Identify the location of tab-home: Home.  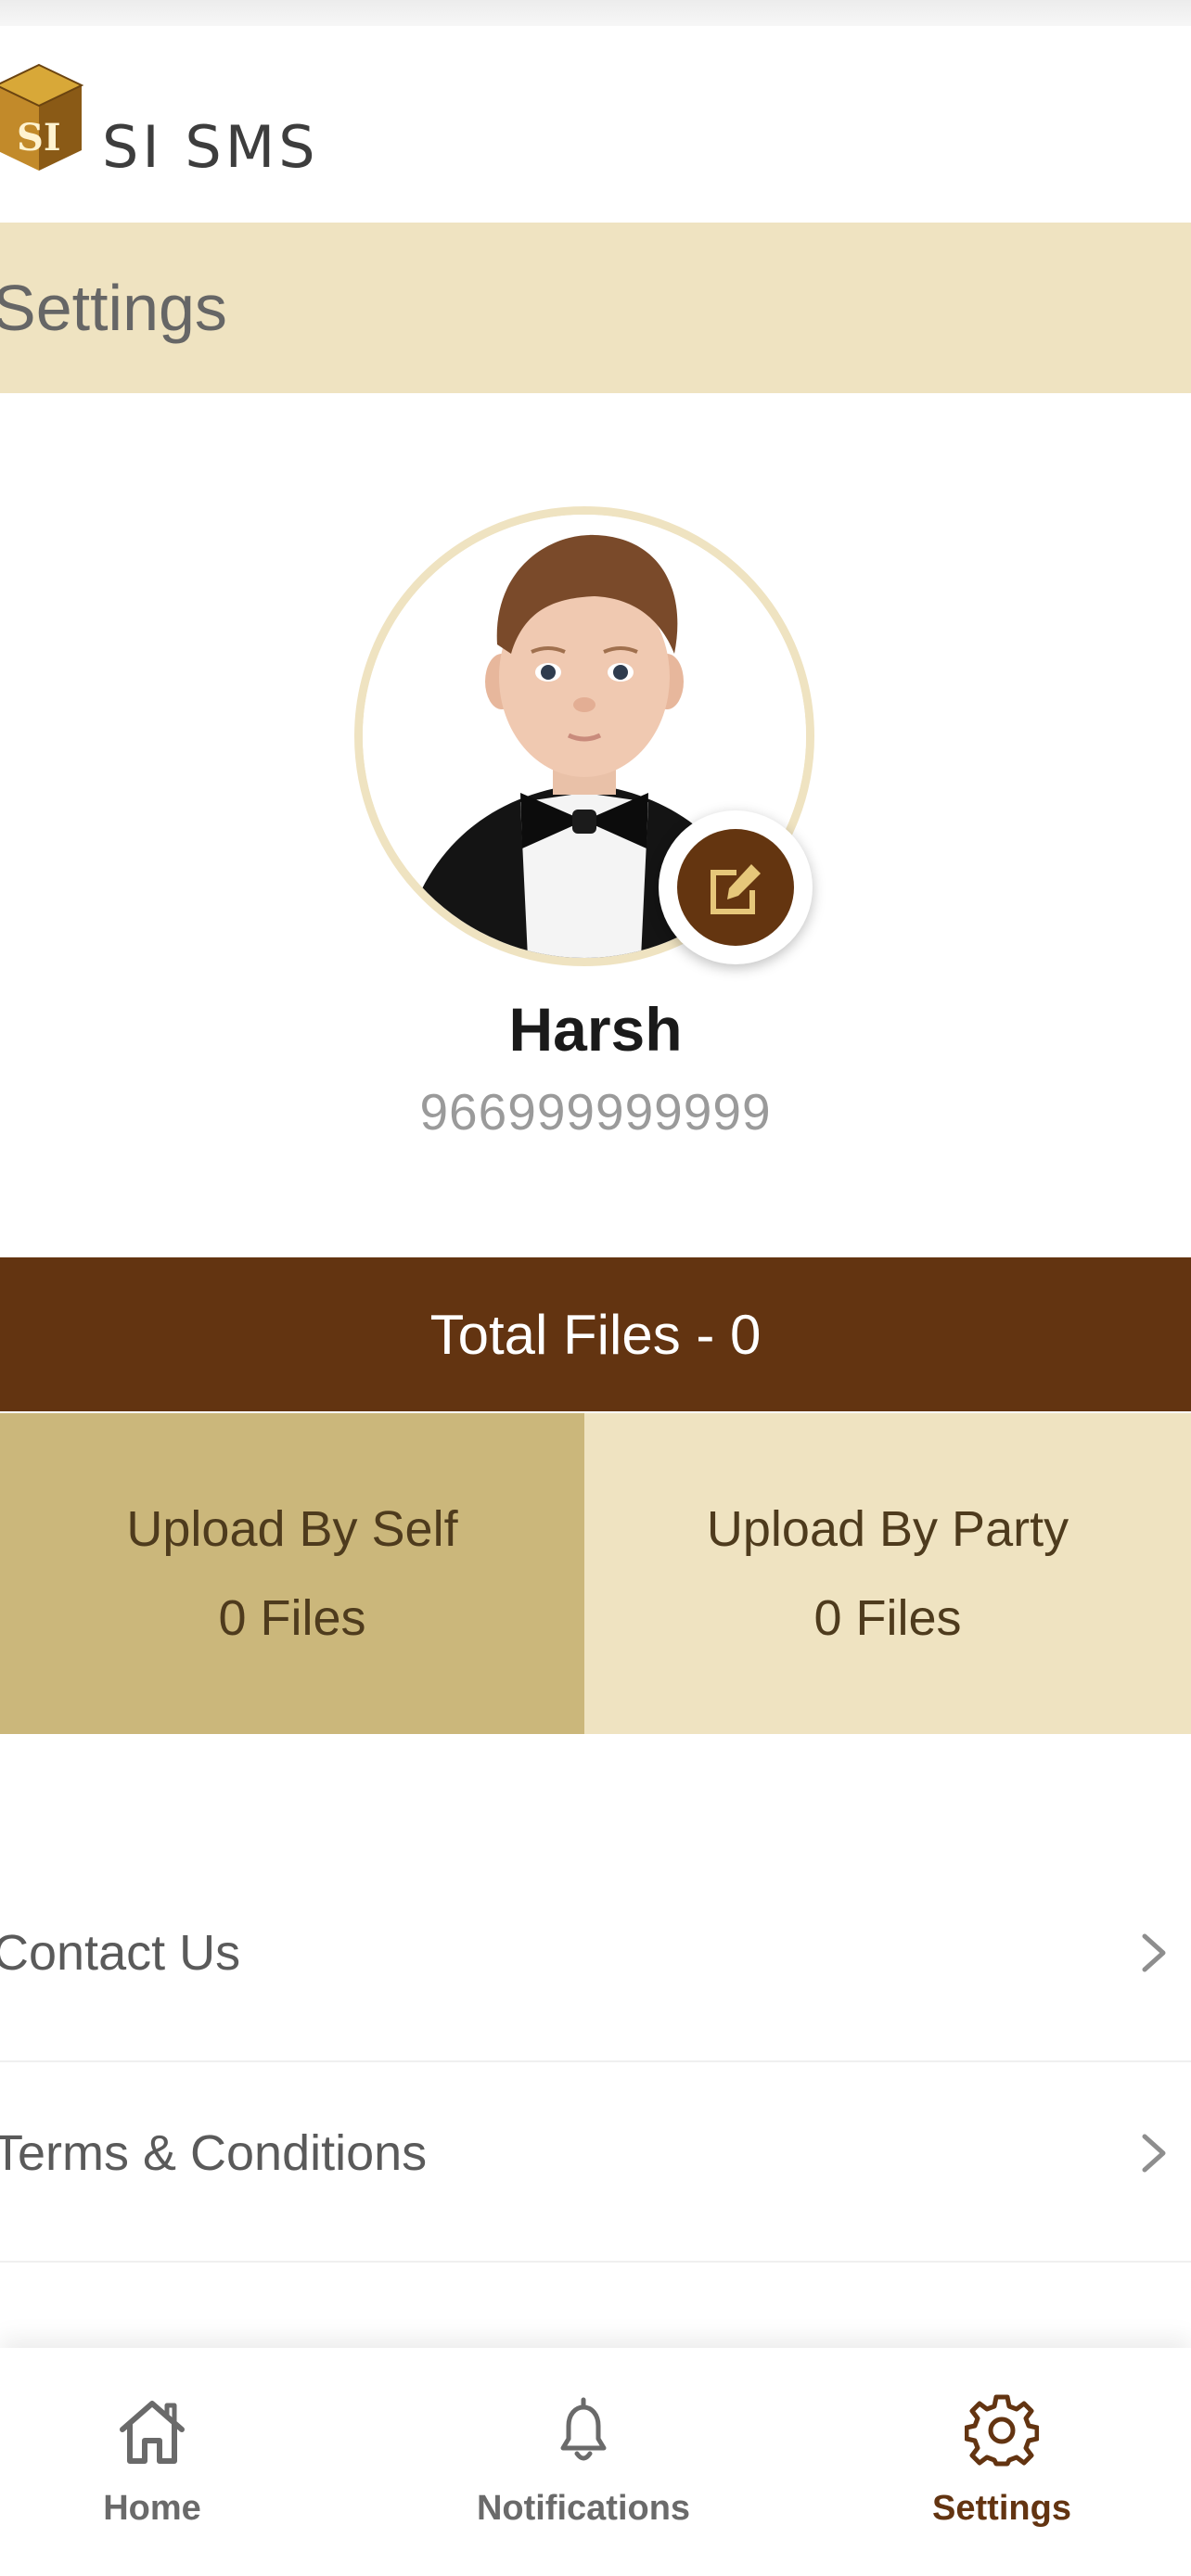
(175, 2462).